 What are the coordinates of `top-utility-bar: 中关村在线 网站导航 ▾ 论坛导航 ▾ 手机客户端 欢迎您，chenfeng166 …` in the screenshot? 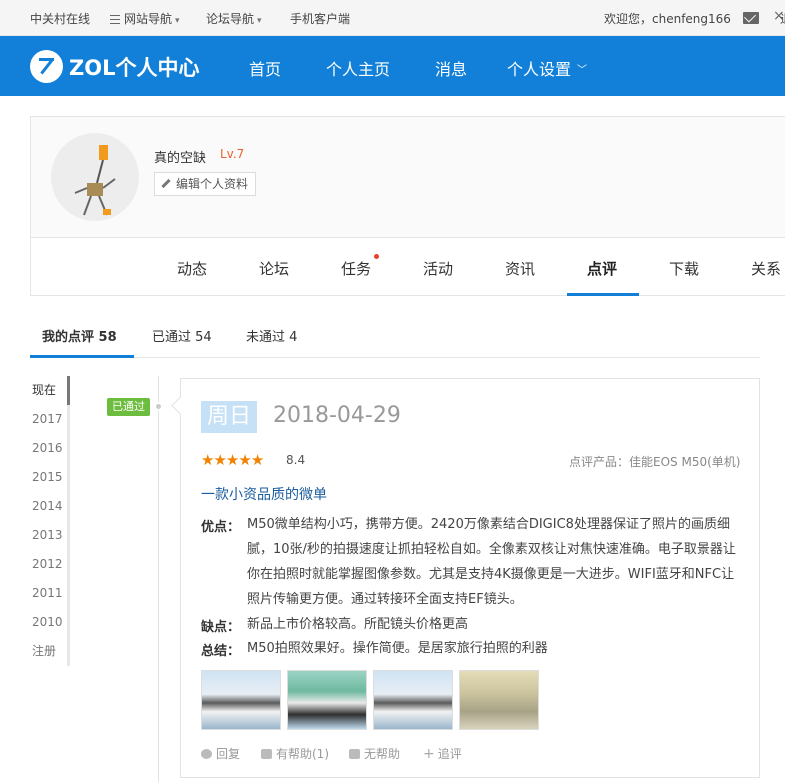 It's located at (392, 18).